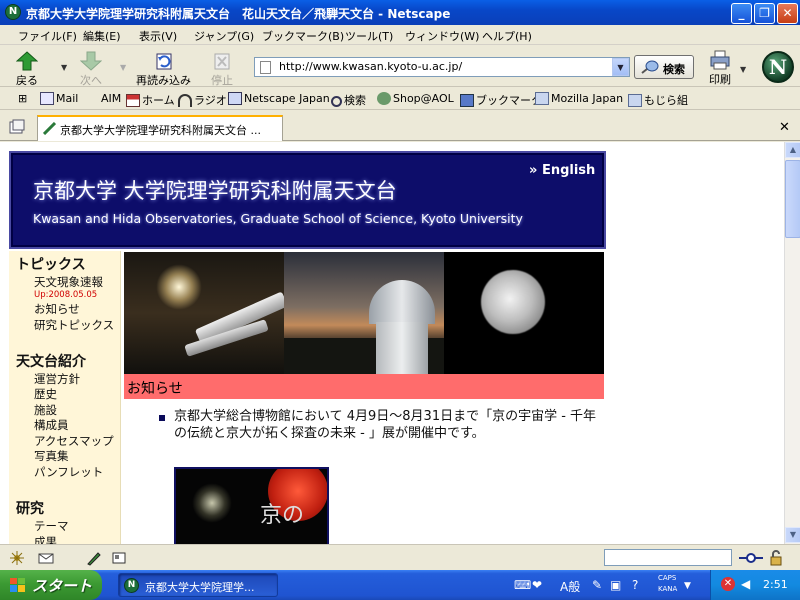 This screenshot has height=600, width=800. Describe the element at coordinates (369, 36) in the screenshot. I see `menu-tools: ツール(T)` at that location.